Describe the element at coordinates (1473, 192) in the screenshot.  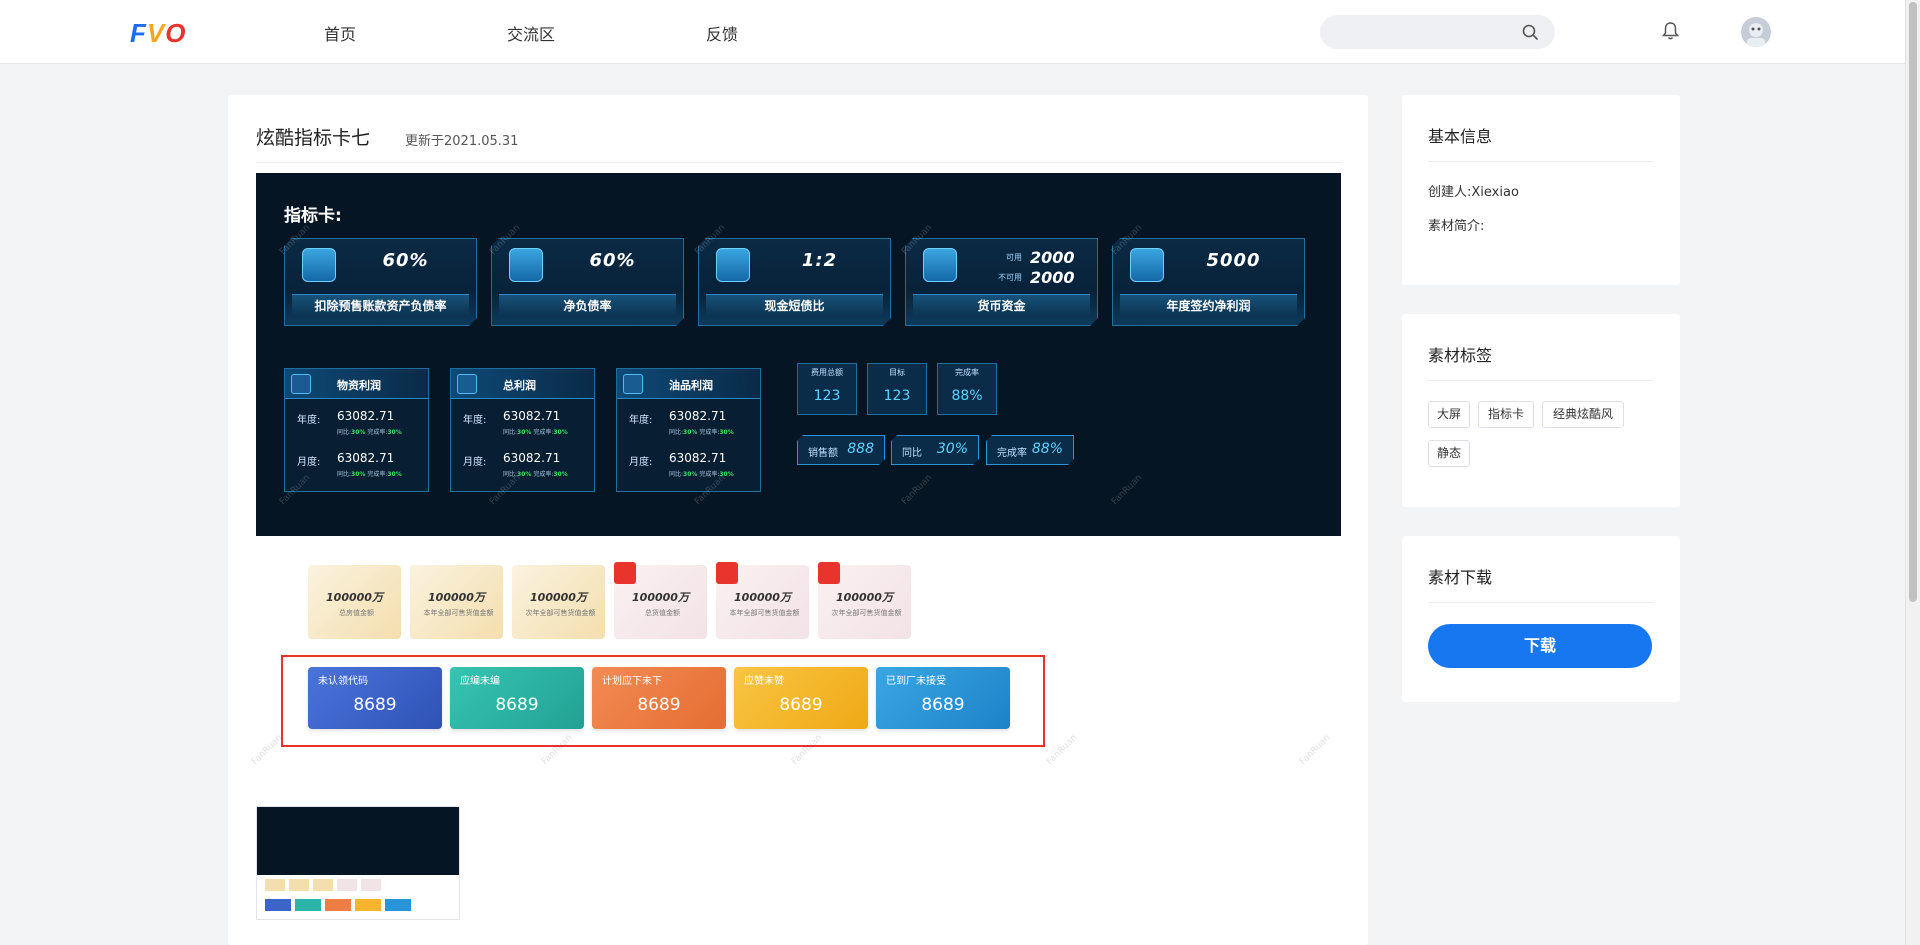
I see `creator-text: 创建人:Xiexiao` at that location.